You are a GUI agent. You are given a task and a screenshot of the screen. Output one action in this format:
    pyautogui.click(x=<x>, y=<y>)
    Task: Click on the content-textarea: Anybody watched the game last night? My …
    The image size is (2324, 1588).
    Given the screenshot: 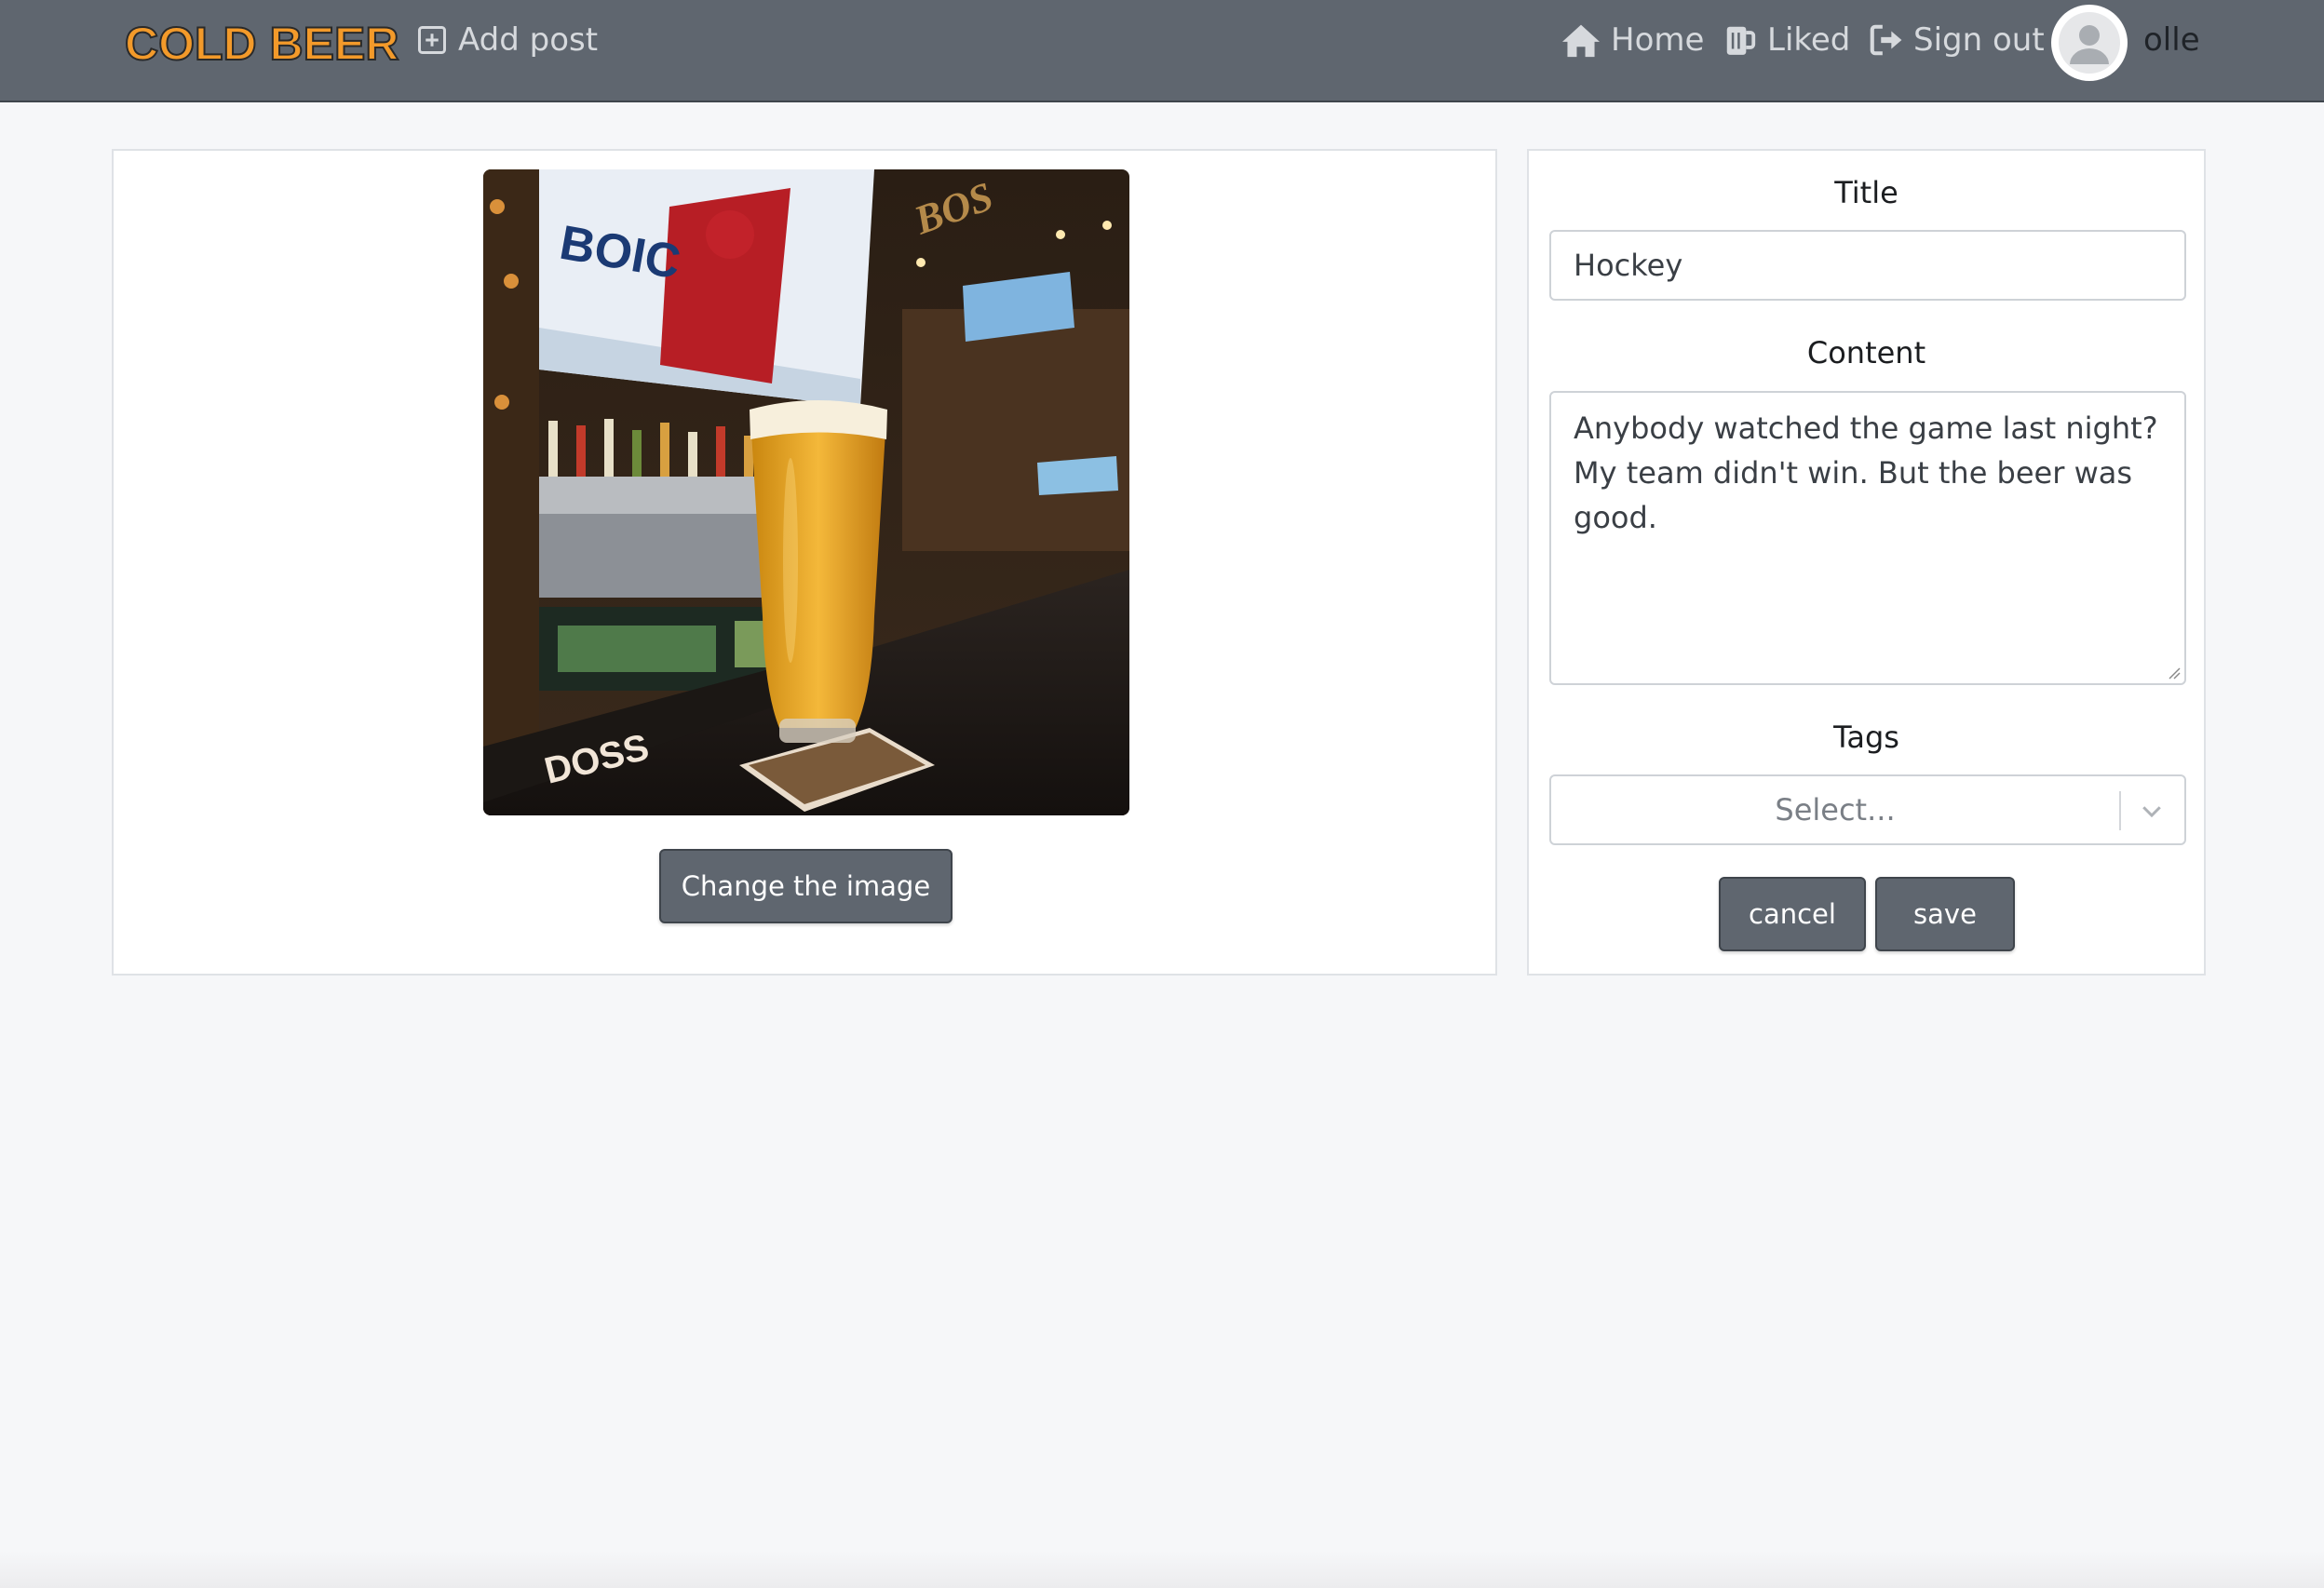 What is the action you would take?
    pyautogui.click(x=1867, y=538)
    